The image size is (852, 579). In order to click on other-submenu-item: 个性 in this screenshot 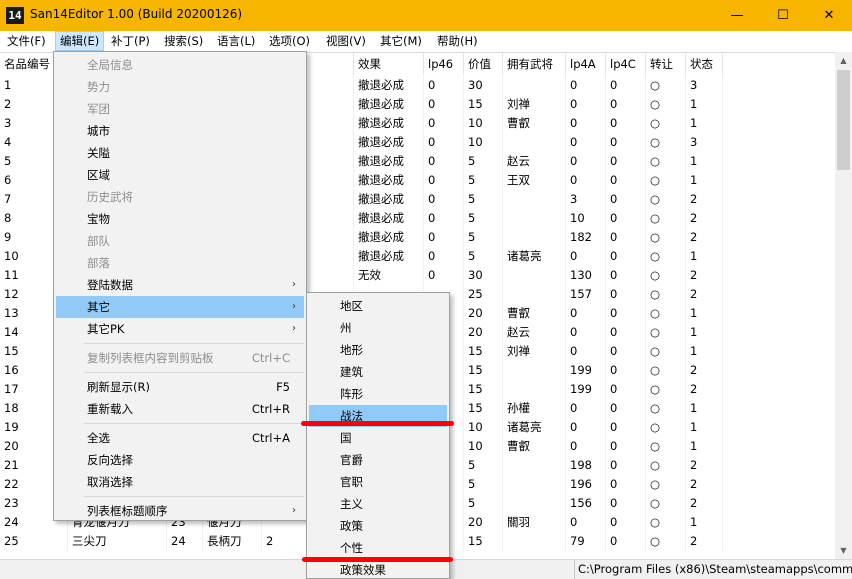, I will do `click(378, 548)`.